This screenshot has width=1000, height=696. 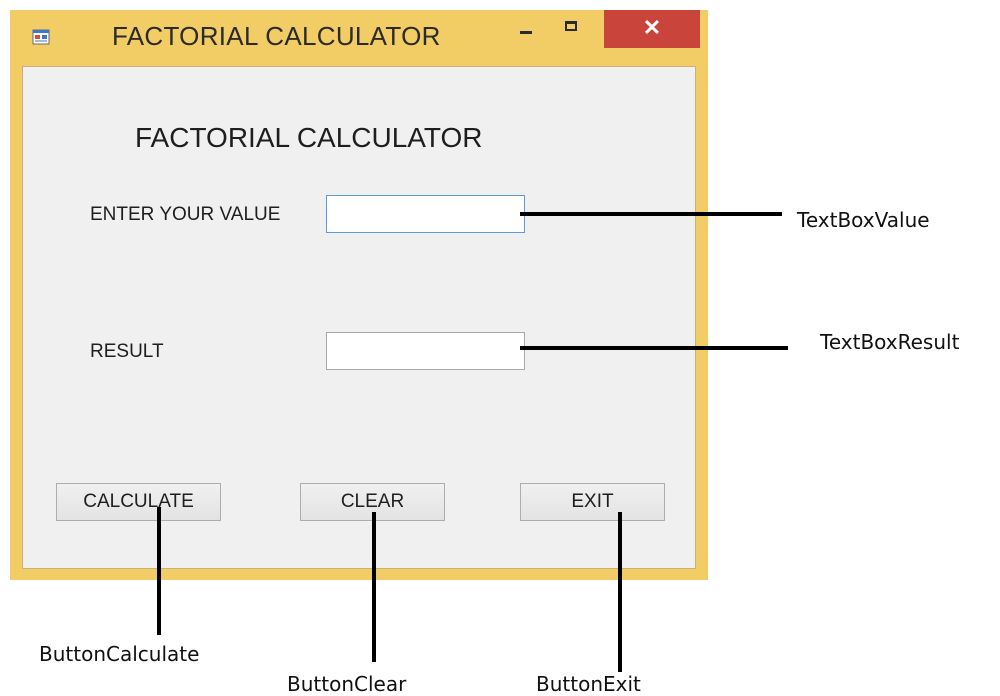 What do you see at coordinates (425, 214) in the screenshot?
I see `value-input` at bounding box center [425, 214].